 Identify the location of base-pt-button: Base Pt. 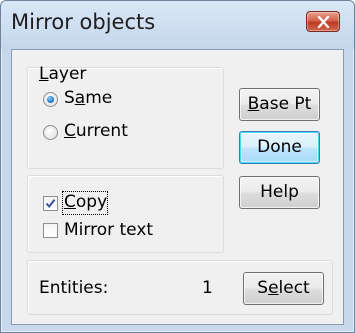
(279, 104).